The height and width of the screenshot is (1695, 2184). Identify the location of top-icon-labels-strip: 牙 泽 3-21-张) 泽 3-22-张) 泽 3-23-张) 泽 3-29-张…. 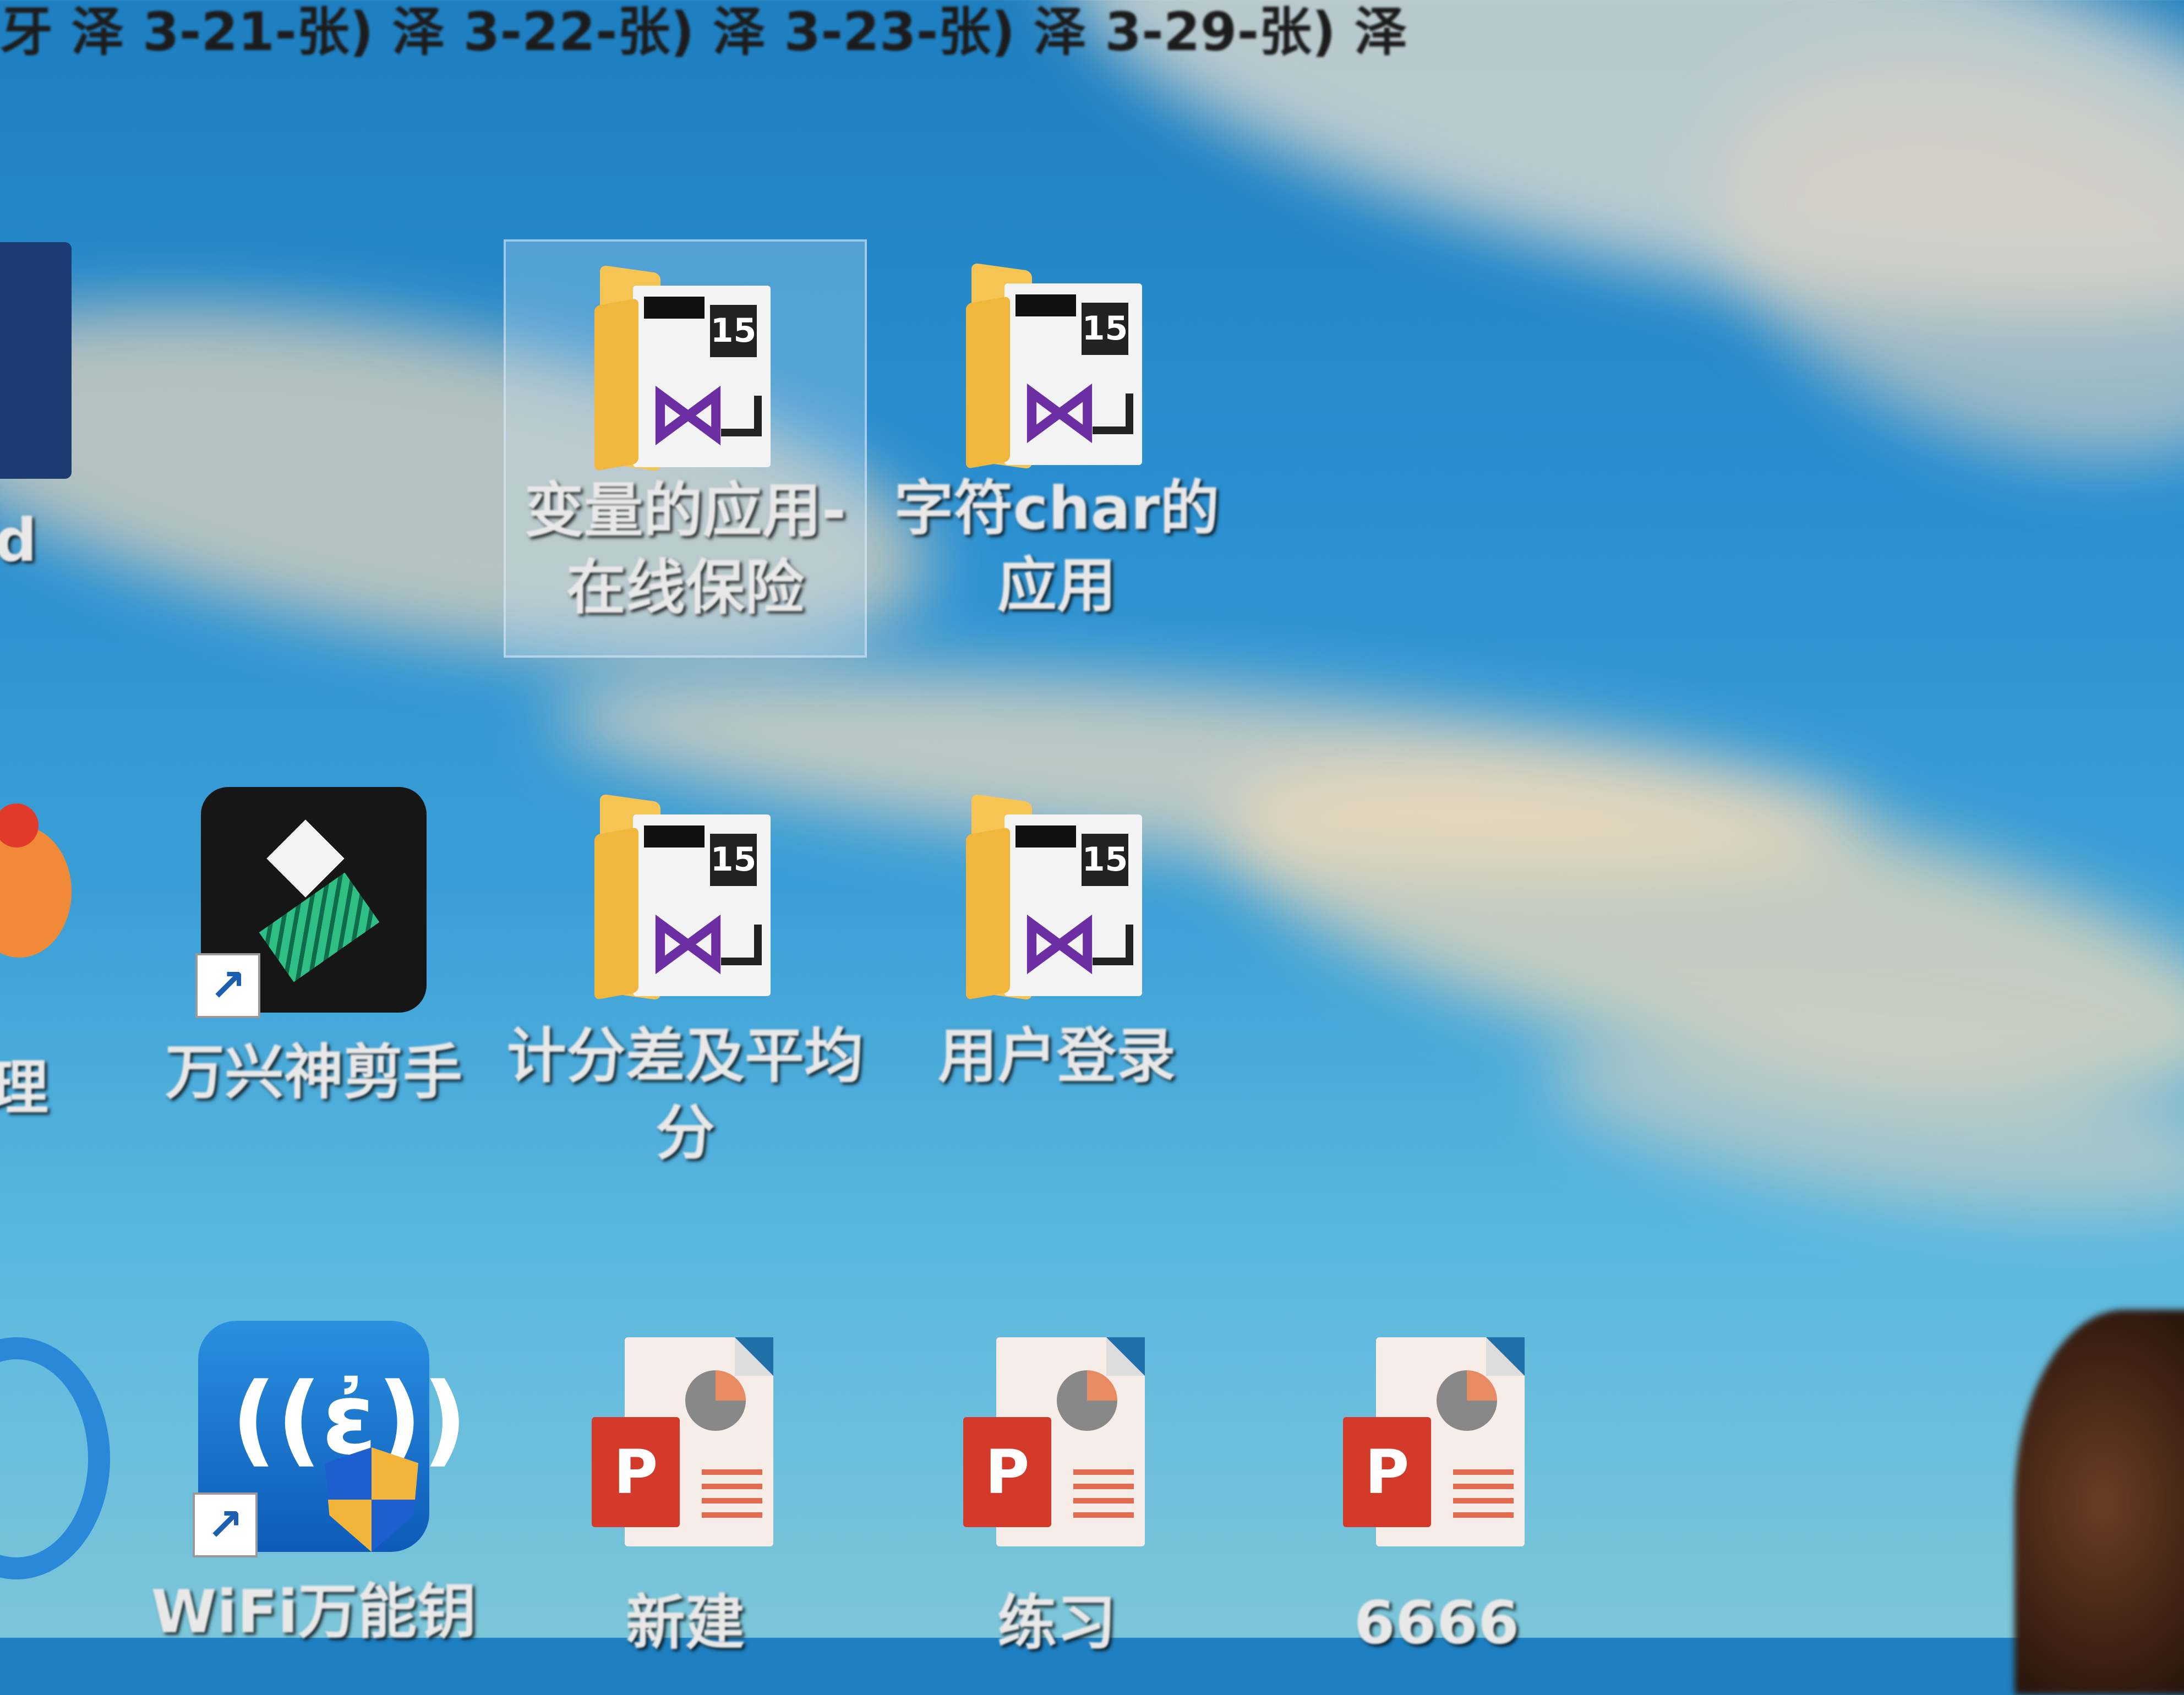
(703, 32).